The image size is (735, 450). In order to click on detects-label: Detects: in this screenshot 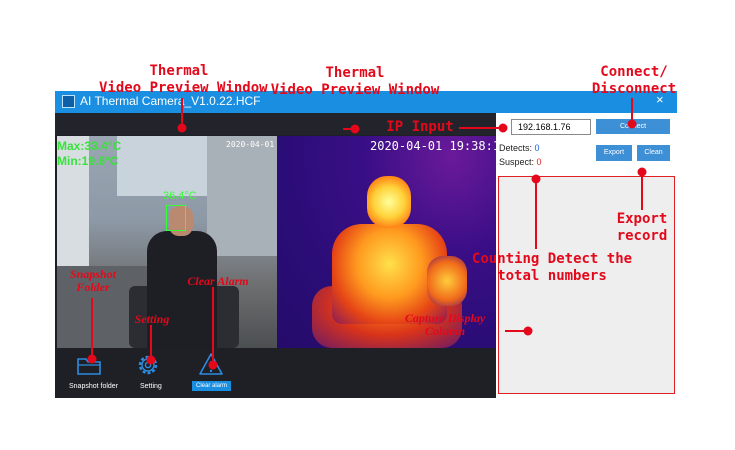, I will do `click(516, 148)`.